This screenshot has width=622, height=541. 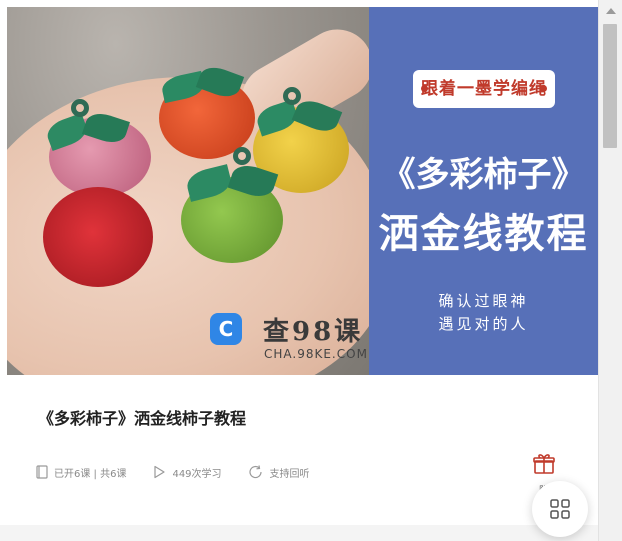 What do you see at coordinates (42, 472) in the screenshot?
I see `book-icon` at bounding box center [42, 472].